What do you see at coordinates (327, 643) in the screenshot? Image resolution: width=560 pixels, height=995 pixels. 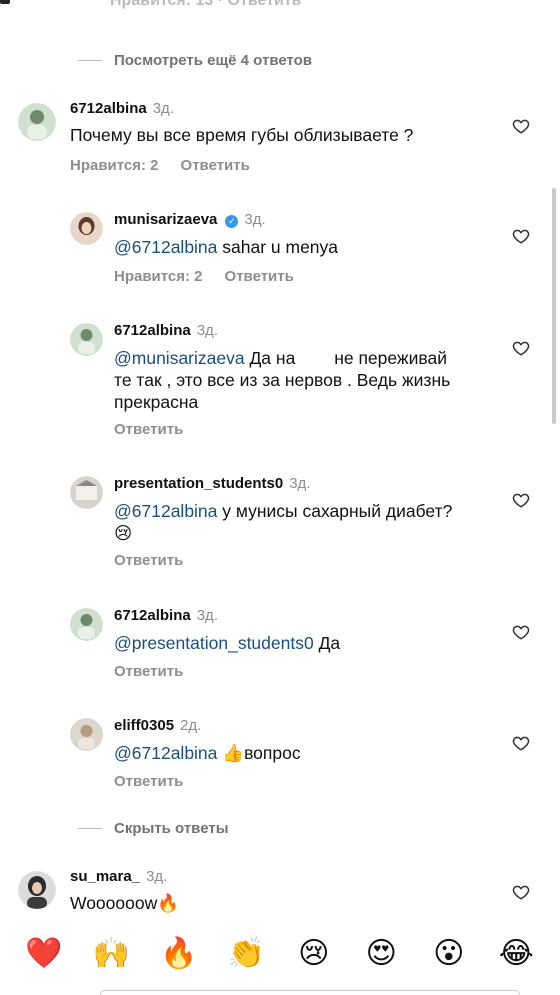 I see `comment-body: Да` at bounding box center [327, 643].